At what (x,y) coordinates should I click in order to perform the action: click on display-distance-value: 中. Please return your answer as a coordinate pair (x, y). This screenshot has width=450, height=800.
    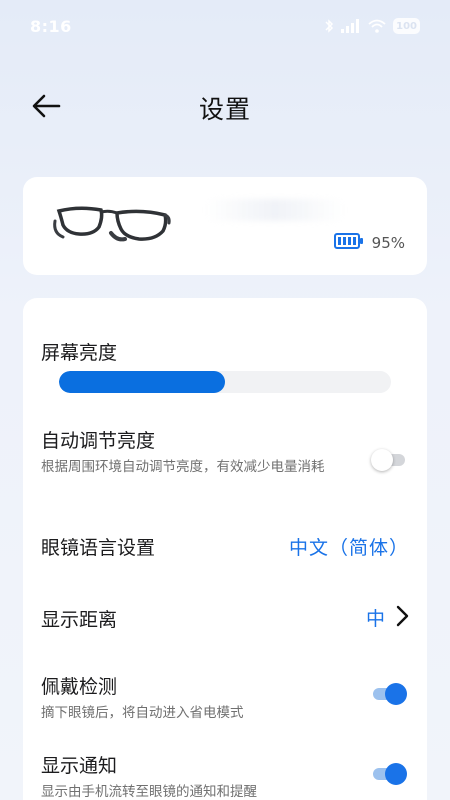
    Looking at the image, I should click on (375, 619).